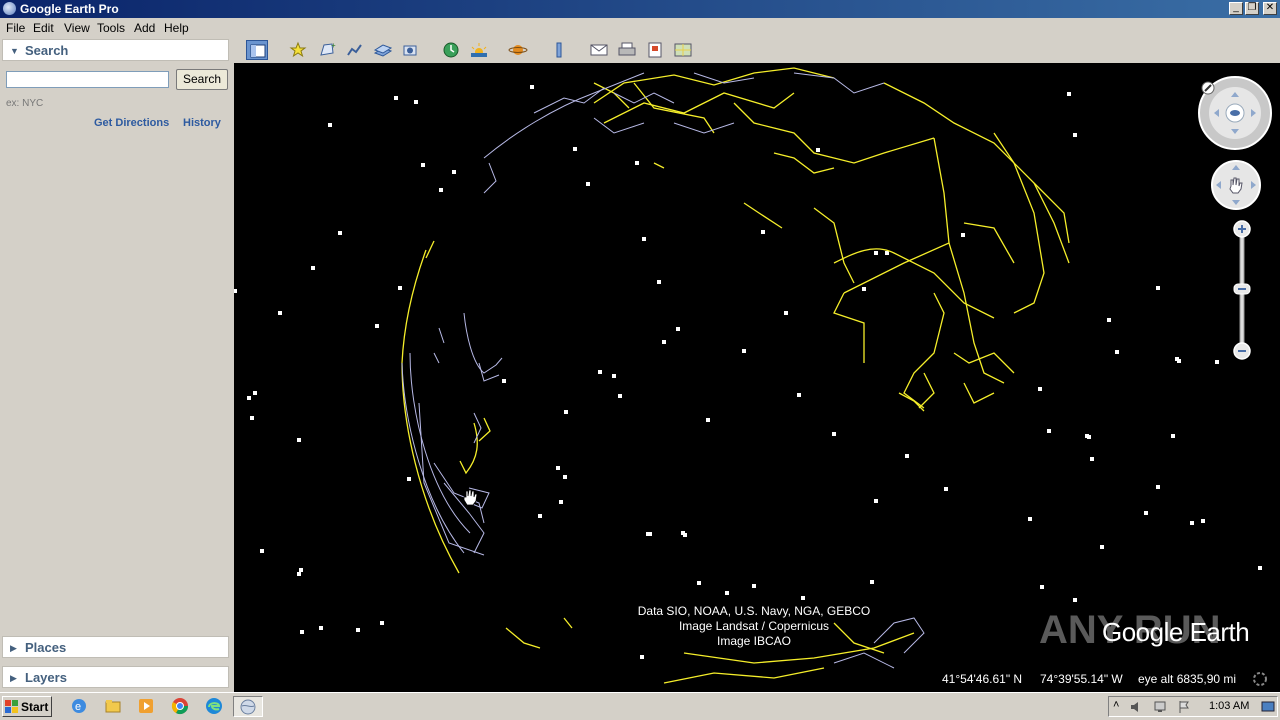 The width and height of the screenshot is (1280, 720). Describe the element at coordinates (754, 611) in the screenshot. I see `attribution-line-1: Data SIO, NOAA, U.S. Navy, NGA, GEBCO` at that location.